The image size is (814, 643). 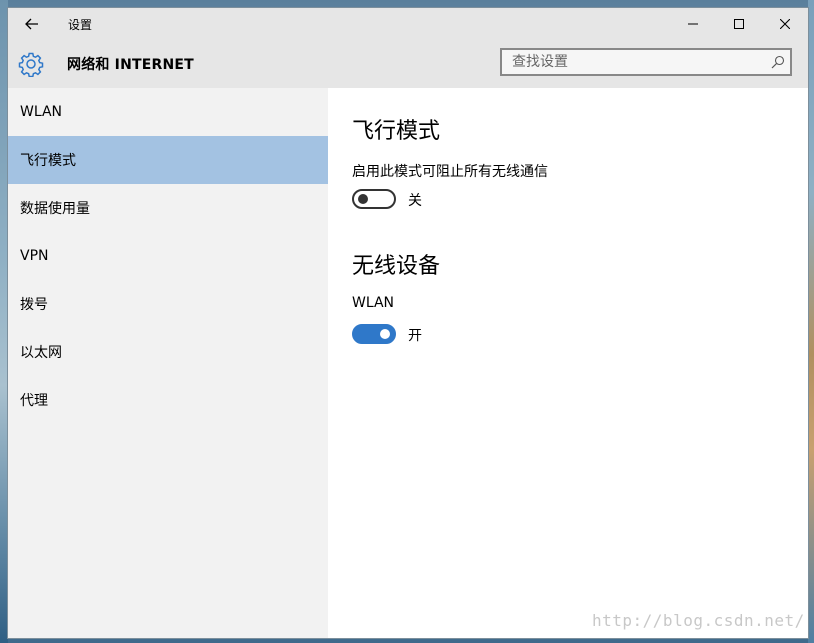 I want to click on wlan-device-label: WLAN, so click(x=373, y=303).